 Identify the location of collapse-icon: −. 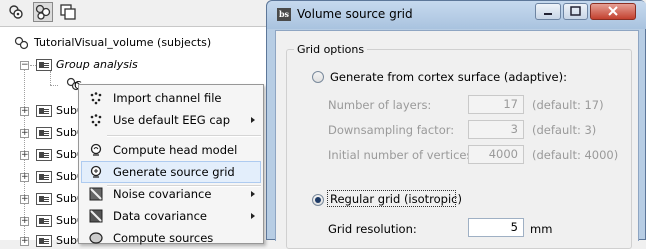
(24, 65).